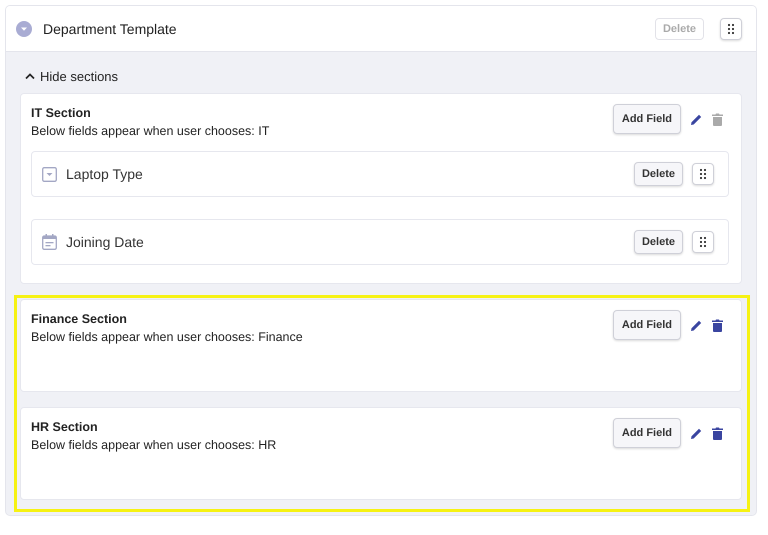 This screenshot has height=535, width=768. I want to click on section-description: Below fields appear when user chooses: HR, so click(154, 445).